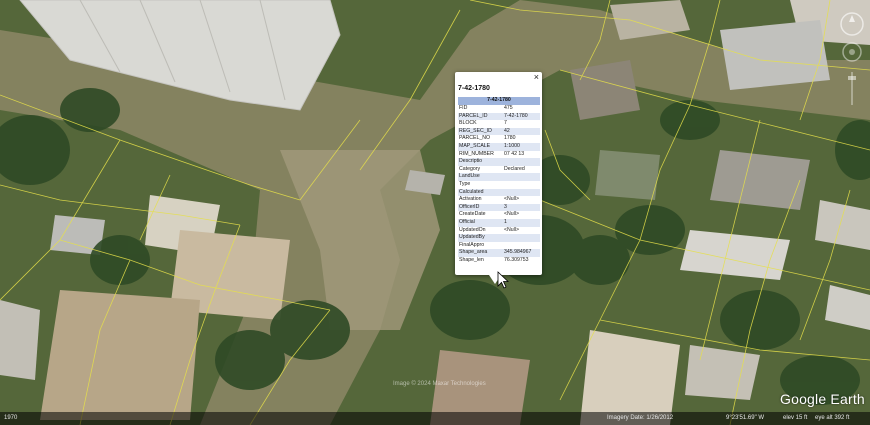  I want to click on table-row: RIM_NUMBER 07 42 13, so click(492, 153).